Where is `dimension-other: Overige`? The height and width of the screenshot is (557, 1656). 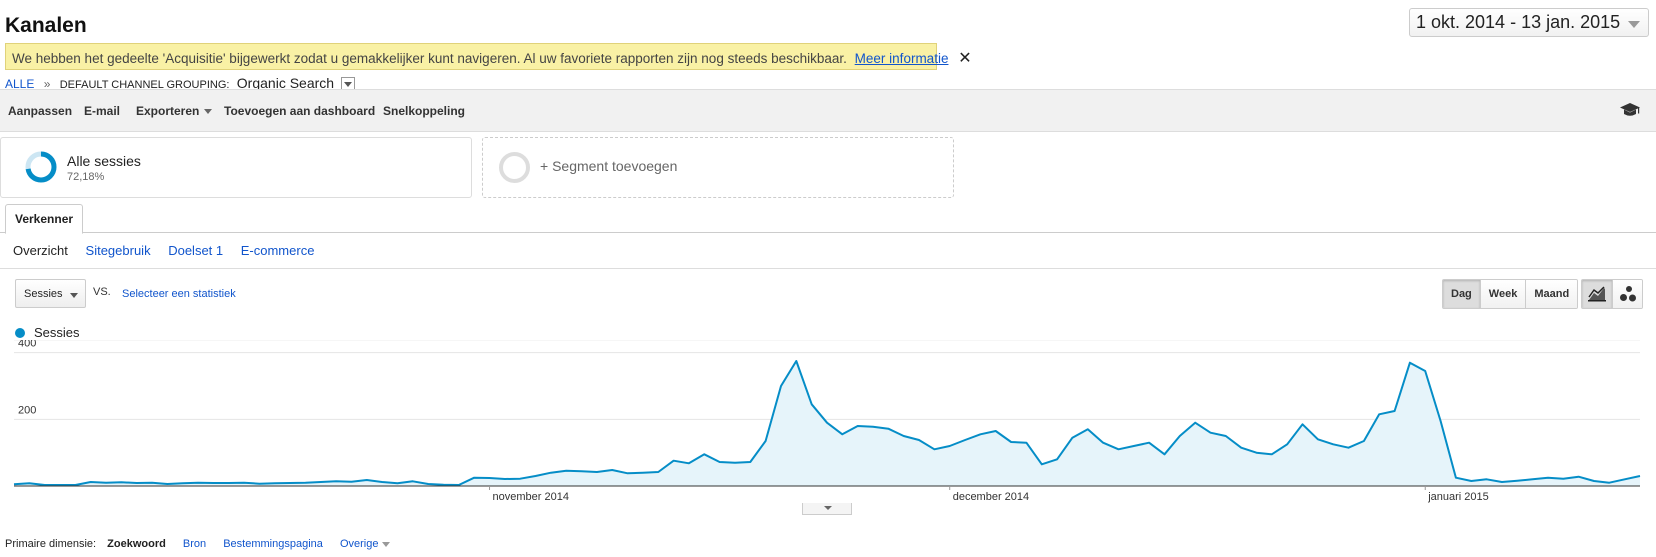
dimension-other: Overige is located at coordinates (365, 544).